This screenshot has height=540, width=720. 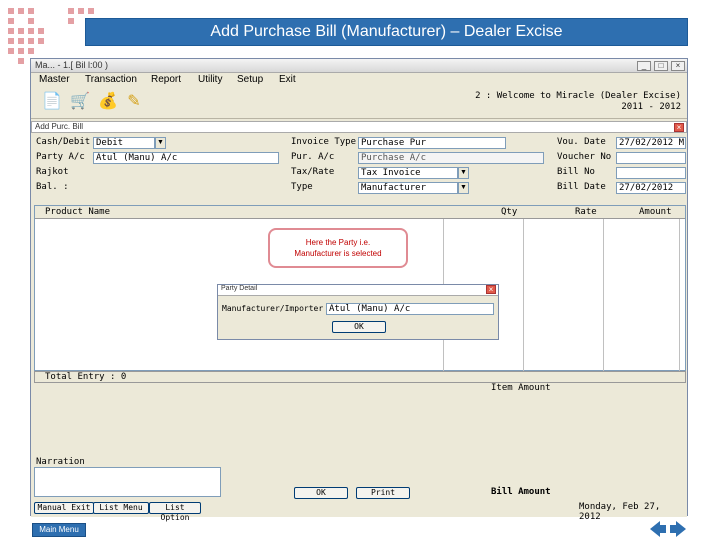 I want to click on dialog-close-button: ×, so click(x=491, y=289).